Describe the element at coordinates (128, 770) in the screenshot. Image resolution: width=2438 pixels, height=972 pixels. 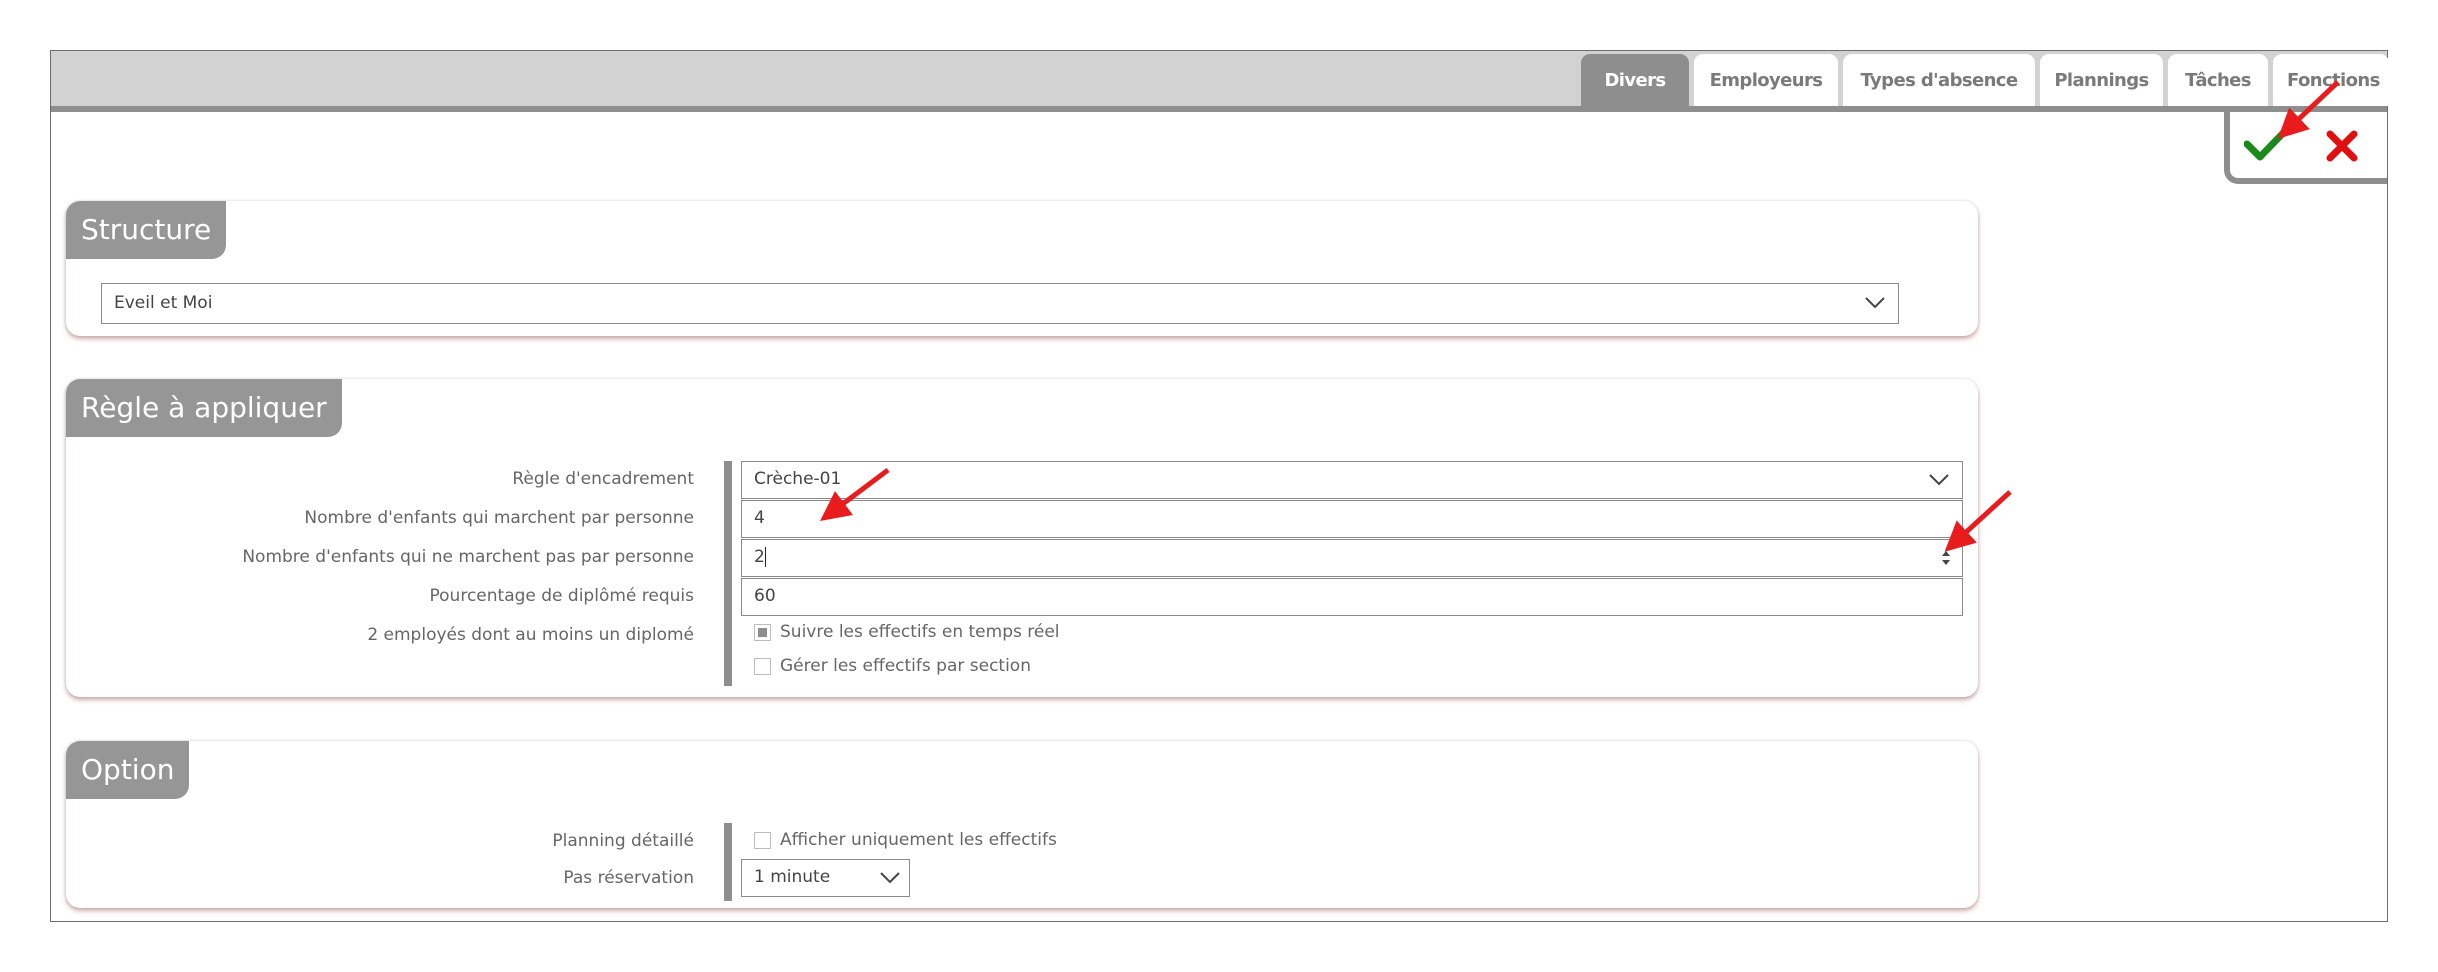
I see `option-title: Option` at that location.